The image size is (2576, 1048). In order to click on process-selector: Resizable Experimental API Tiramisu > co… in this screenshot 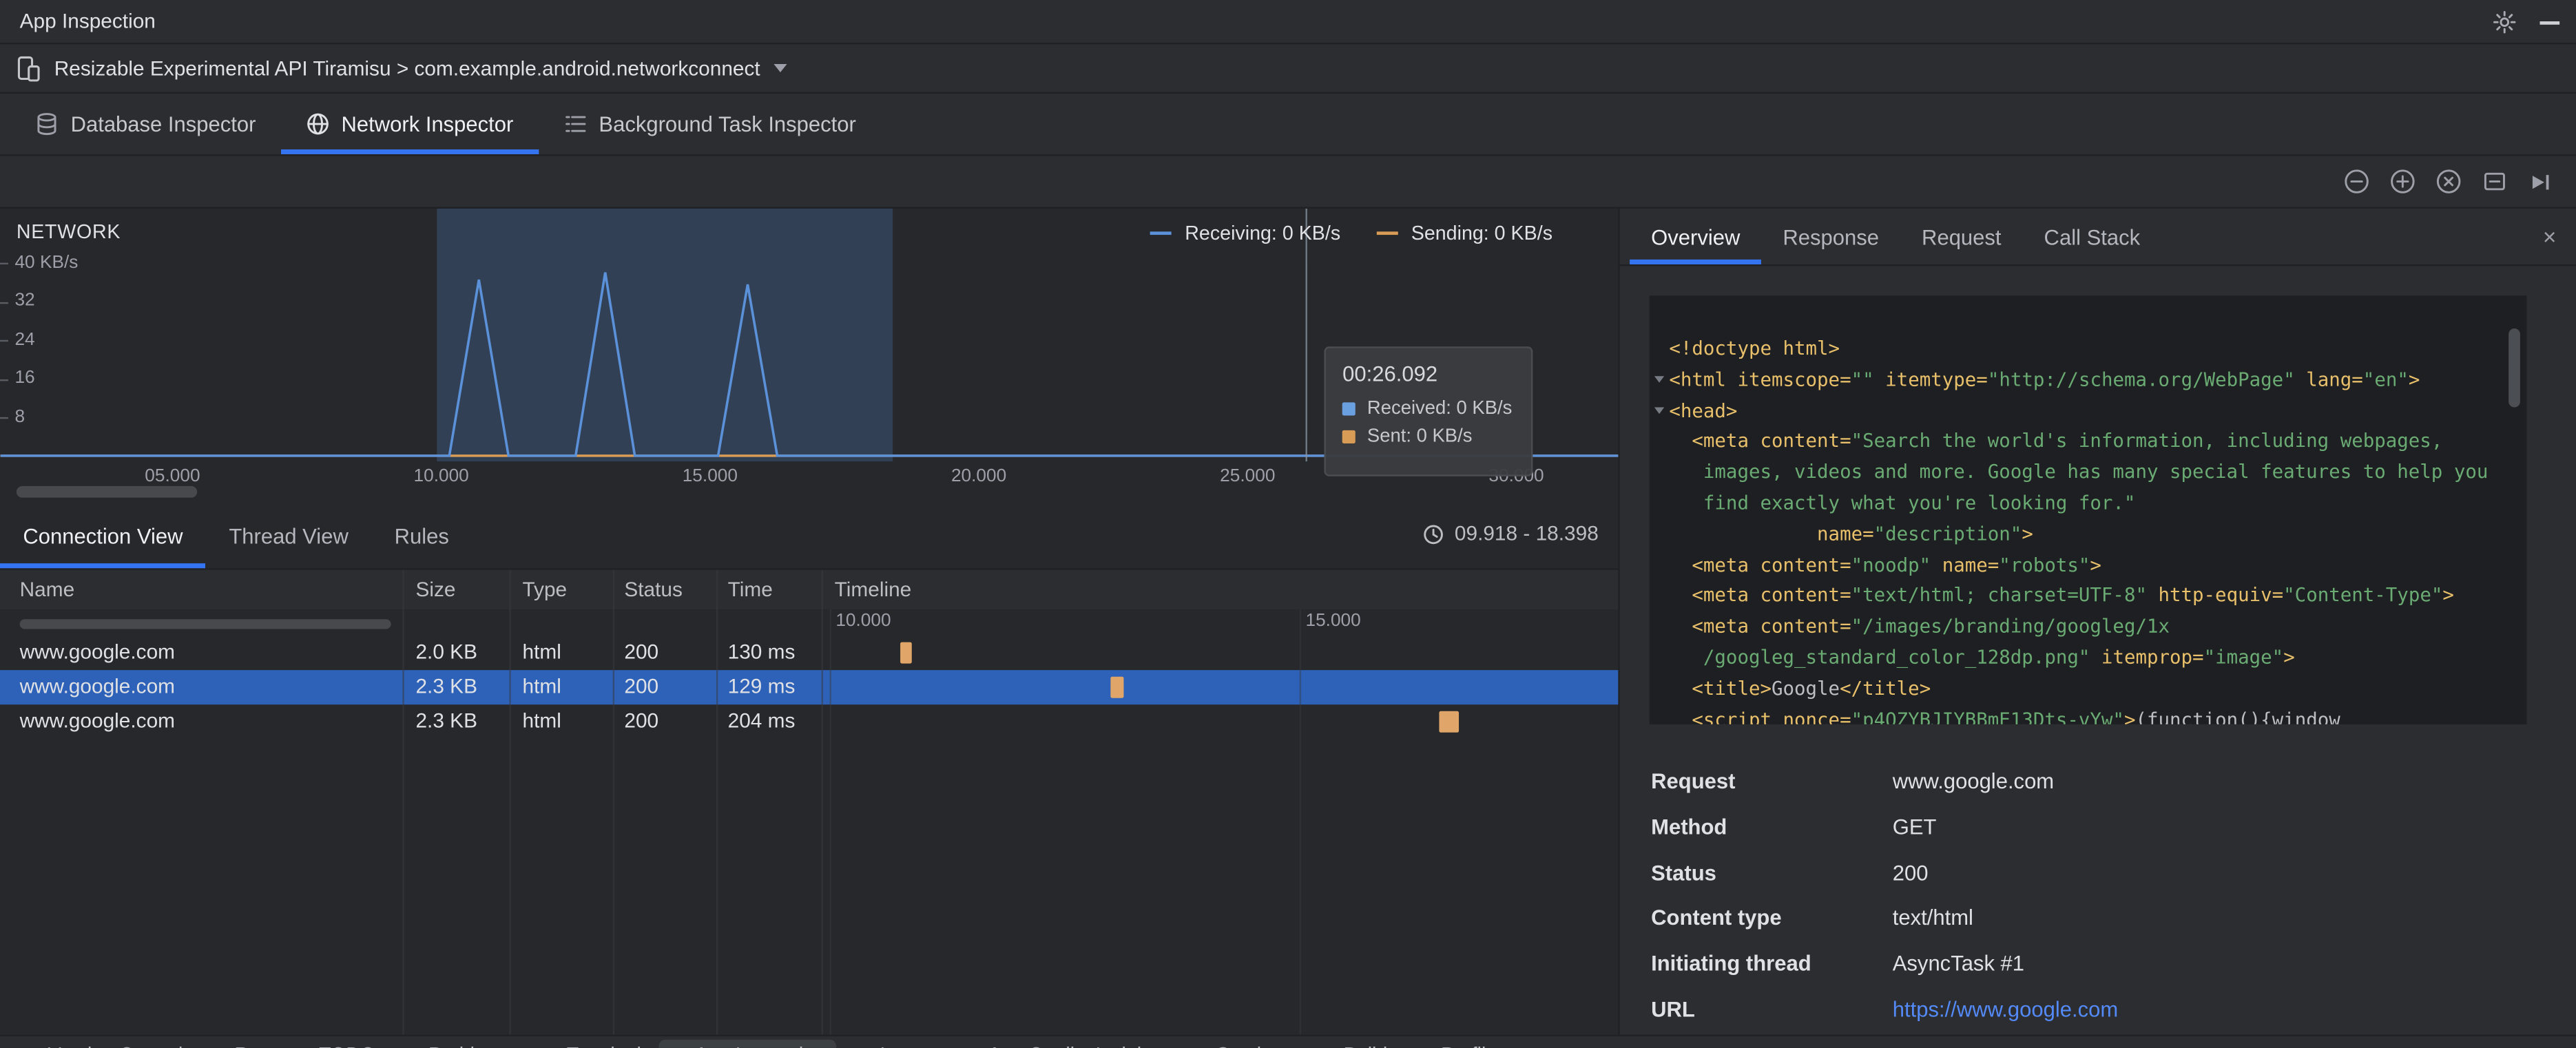, I will do `click(1288, 69)`.